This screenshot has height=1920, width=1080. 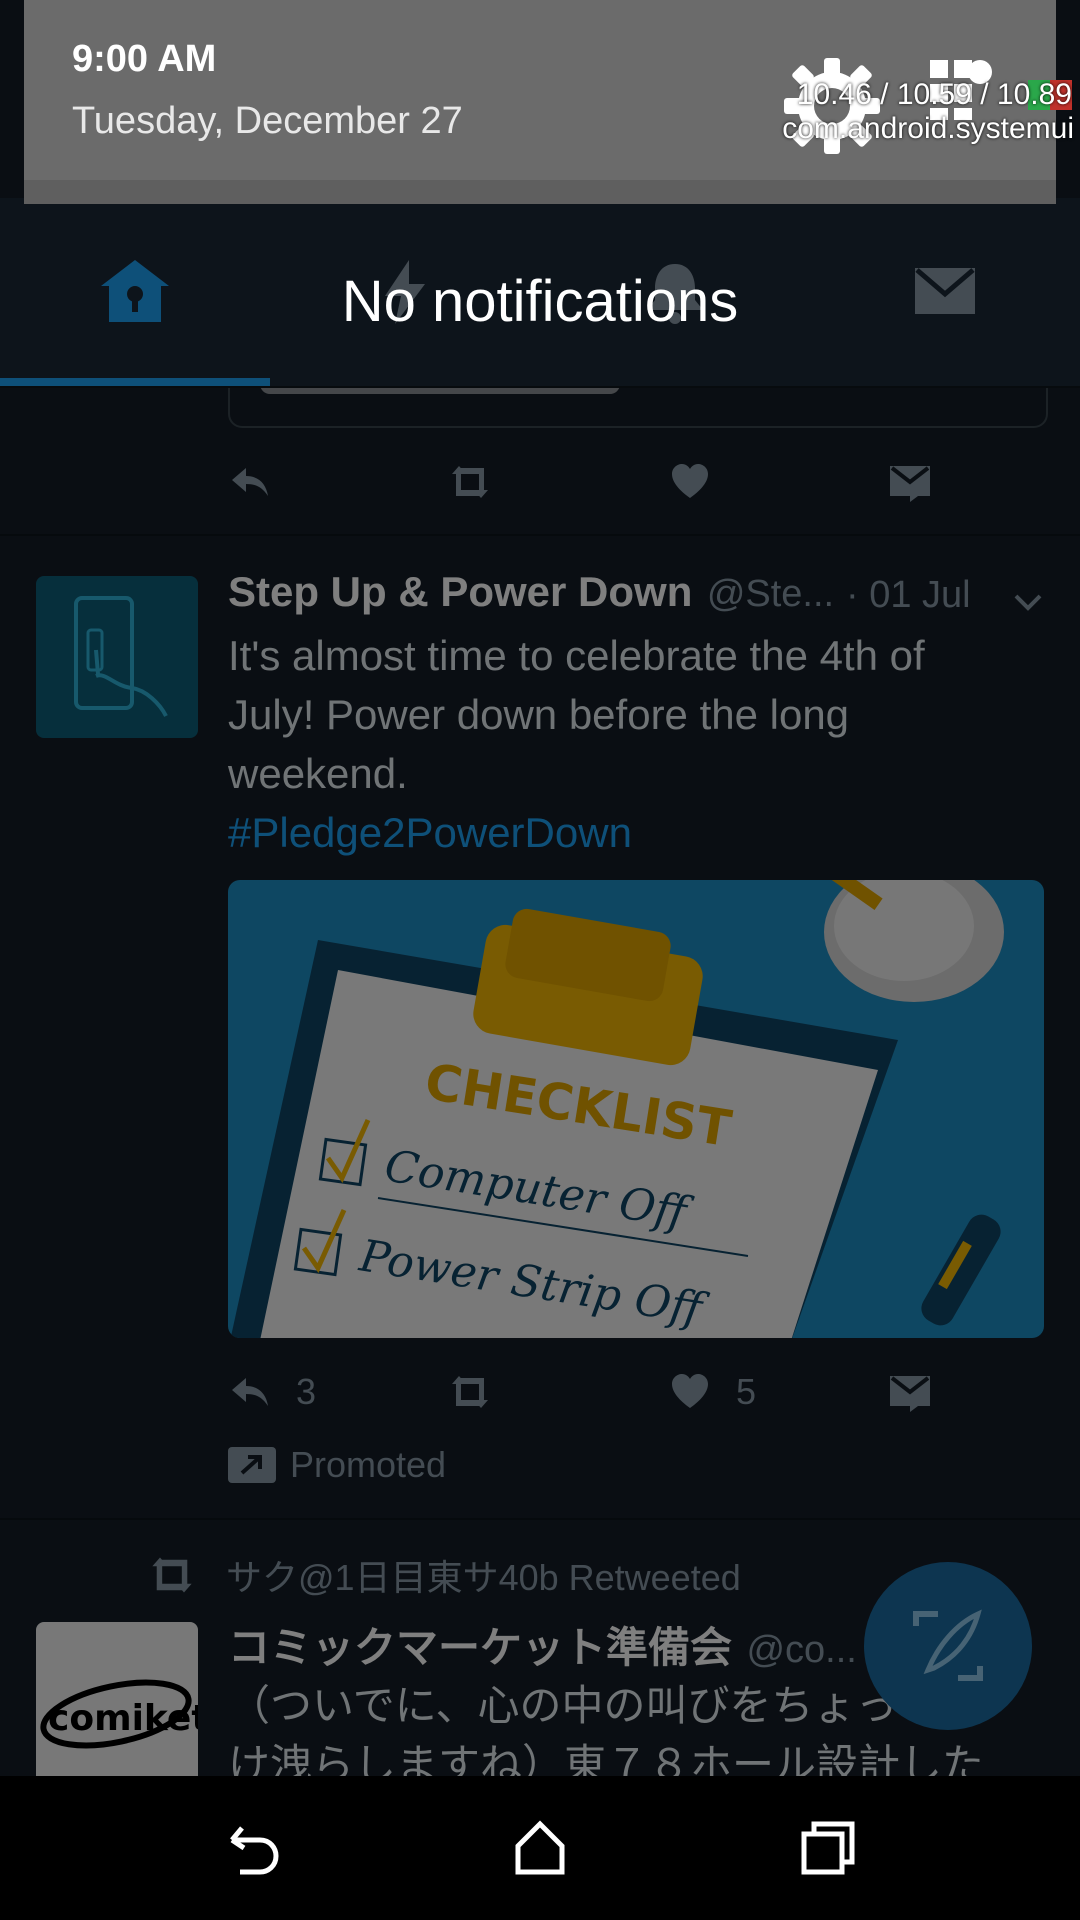 What do you see at coordinates (934, 94) in the screenshot?
I see `load-average-readout: 10.46 / 10.59 / 10.89` at bounding box center [934, 94].